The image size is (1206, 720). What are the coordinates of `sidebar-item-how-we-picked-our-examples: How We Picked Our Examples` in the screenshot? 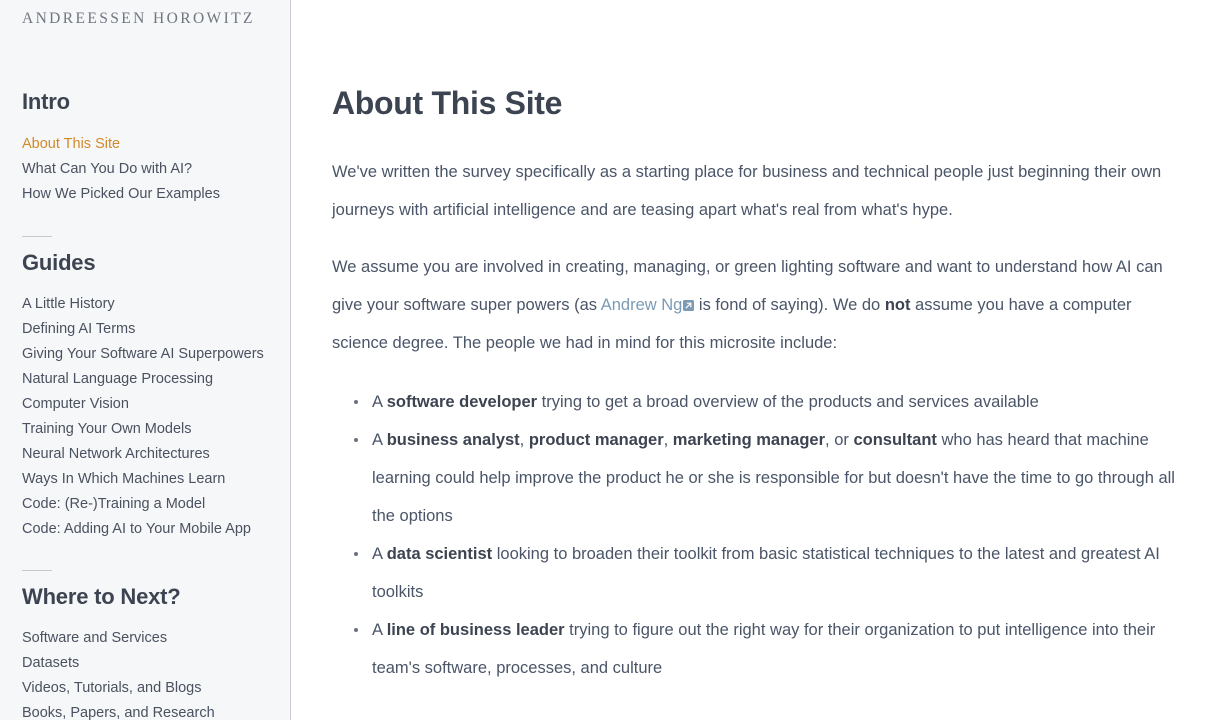 It's located at (156, 194).